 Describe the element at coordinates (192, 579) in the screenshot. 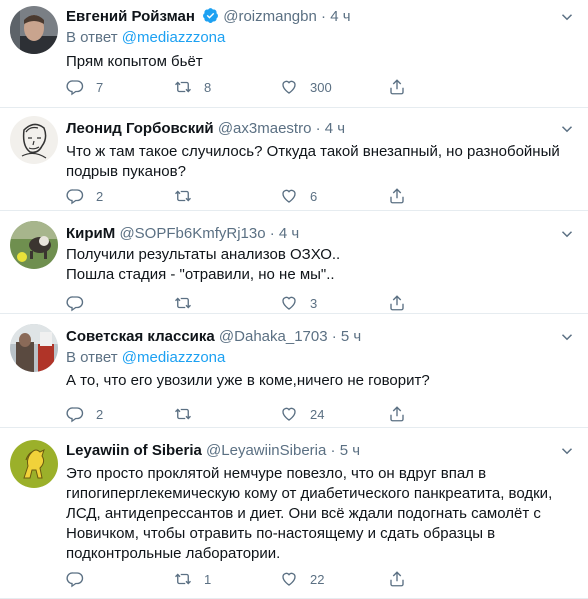

I see `retweet-button: 1` at that location.